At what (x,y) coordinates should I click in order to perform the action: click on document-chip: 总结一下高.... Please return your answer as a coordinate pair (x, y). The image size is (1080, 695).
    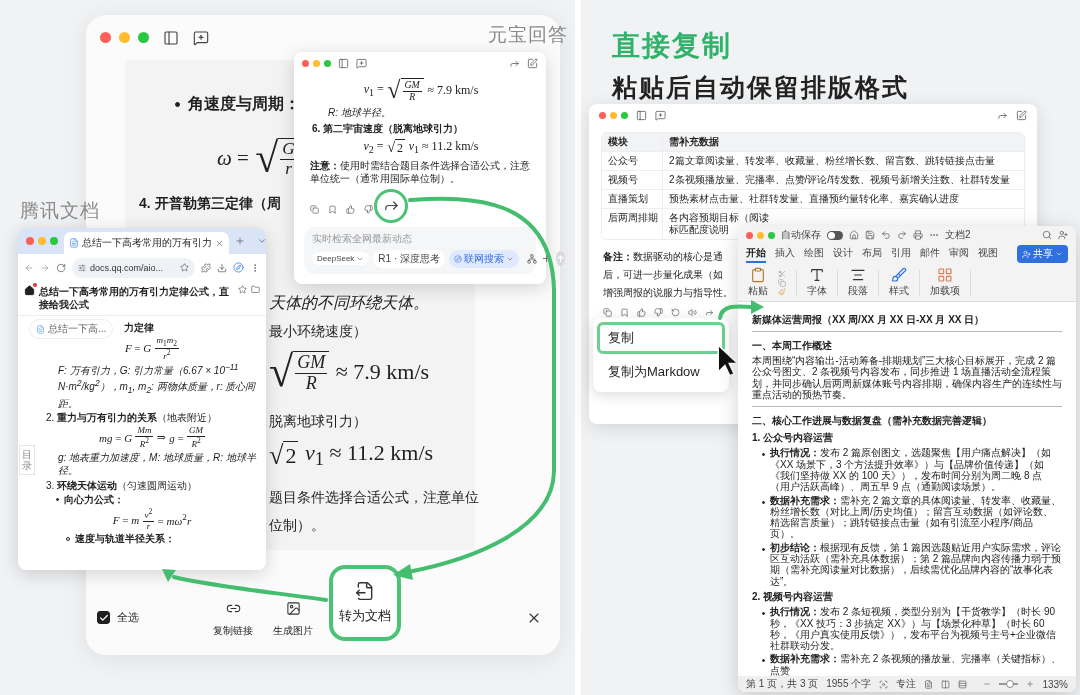
    Looking at the image, I should click on (71, 329).